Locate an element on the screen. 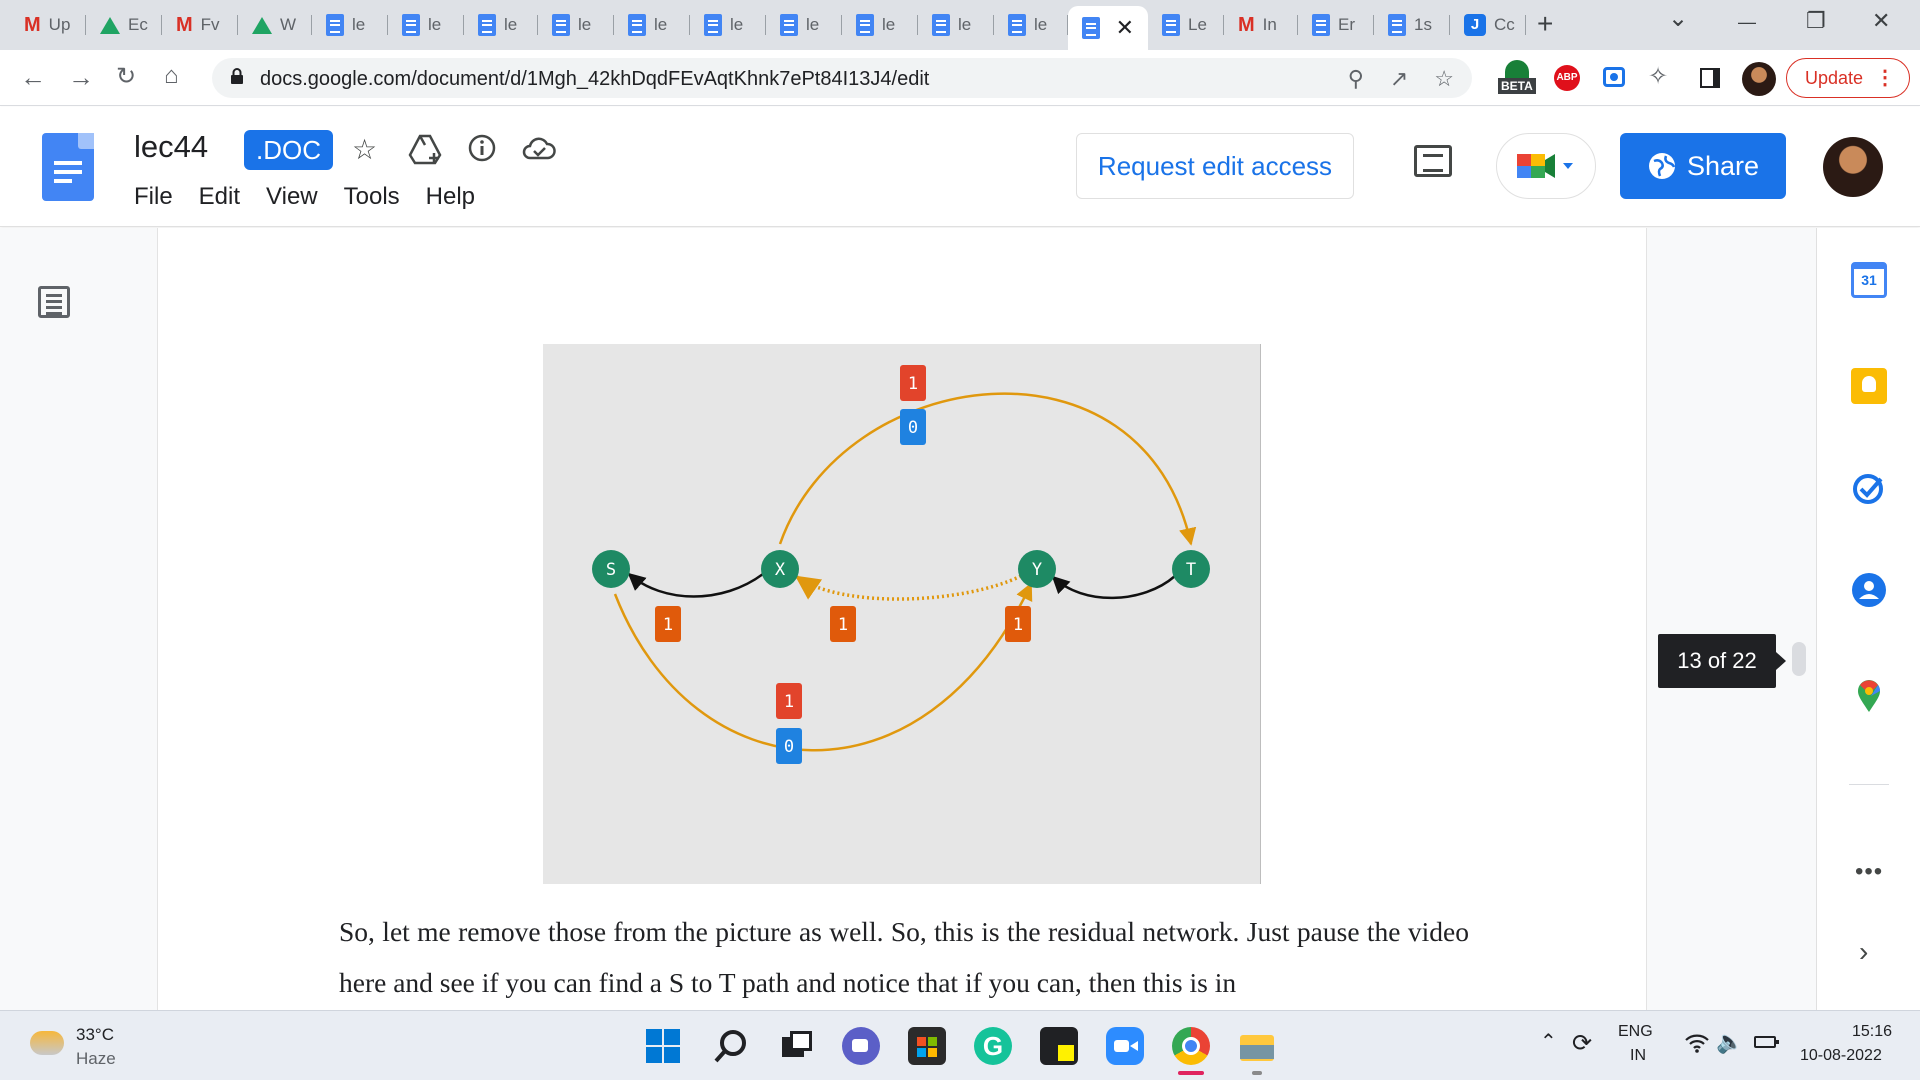 Image resolution: width=1920 pixels, height=1080 pixels. side-panel-icon is located at coordinates (1710, 78).